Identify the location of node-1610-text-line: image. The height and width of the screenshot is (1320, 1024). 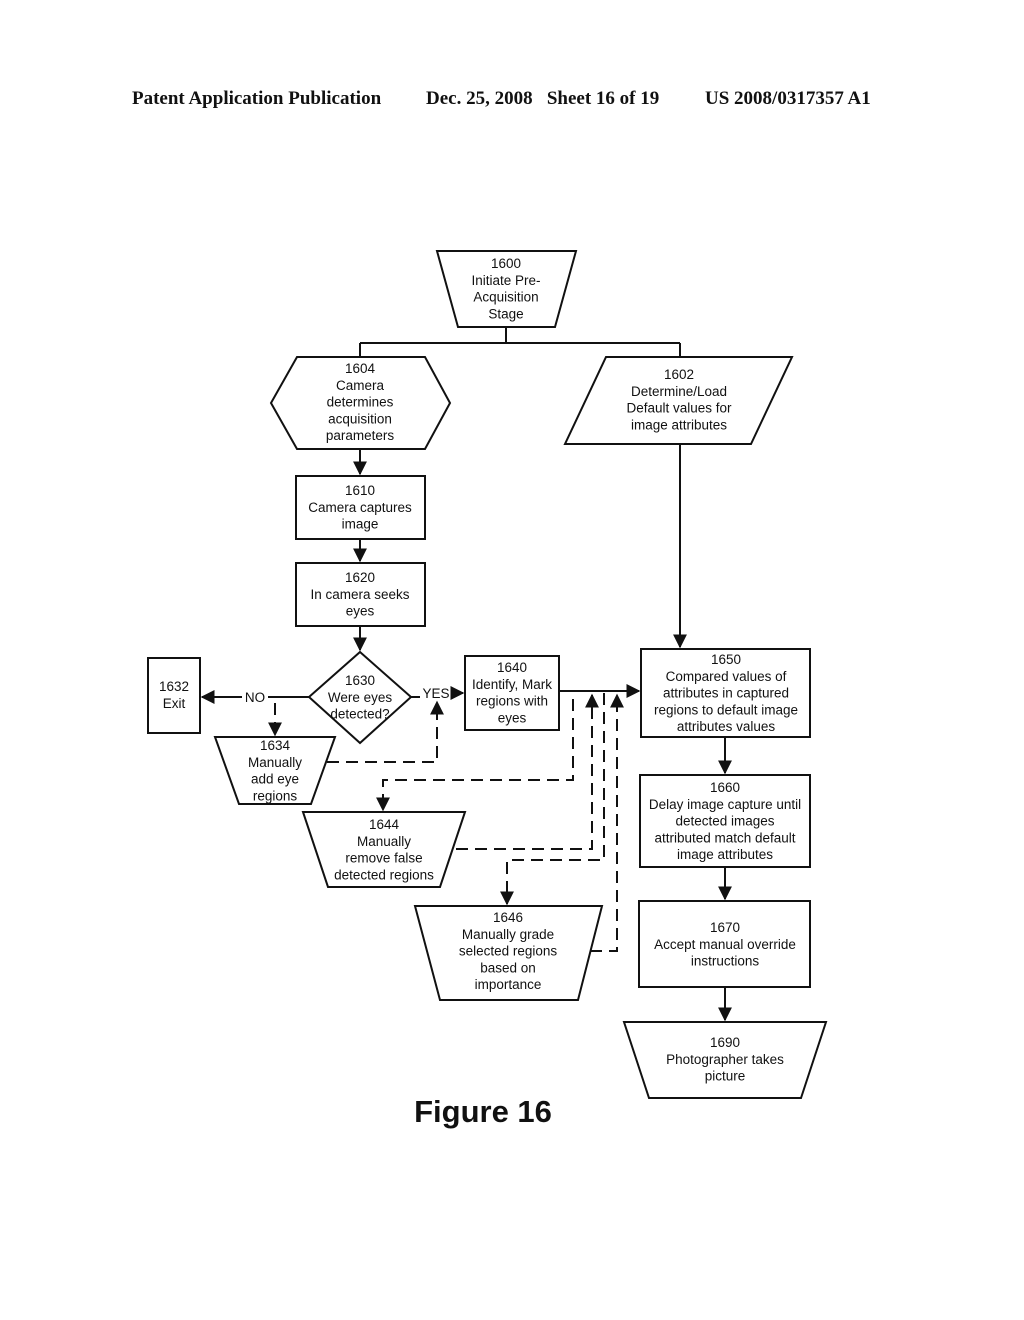
(360, 524).